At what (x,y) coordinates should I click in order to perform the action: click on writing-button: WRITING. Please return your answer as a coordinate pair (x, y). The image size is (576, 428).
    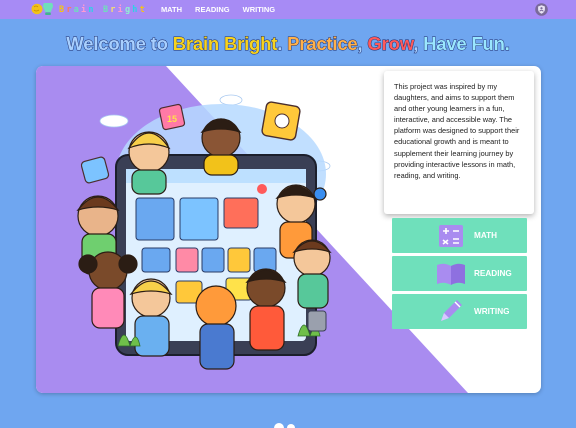
    Looking at the image, I should click on (459, 311).